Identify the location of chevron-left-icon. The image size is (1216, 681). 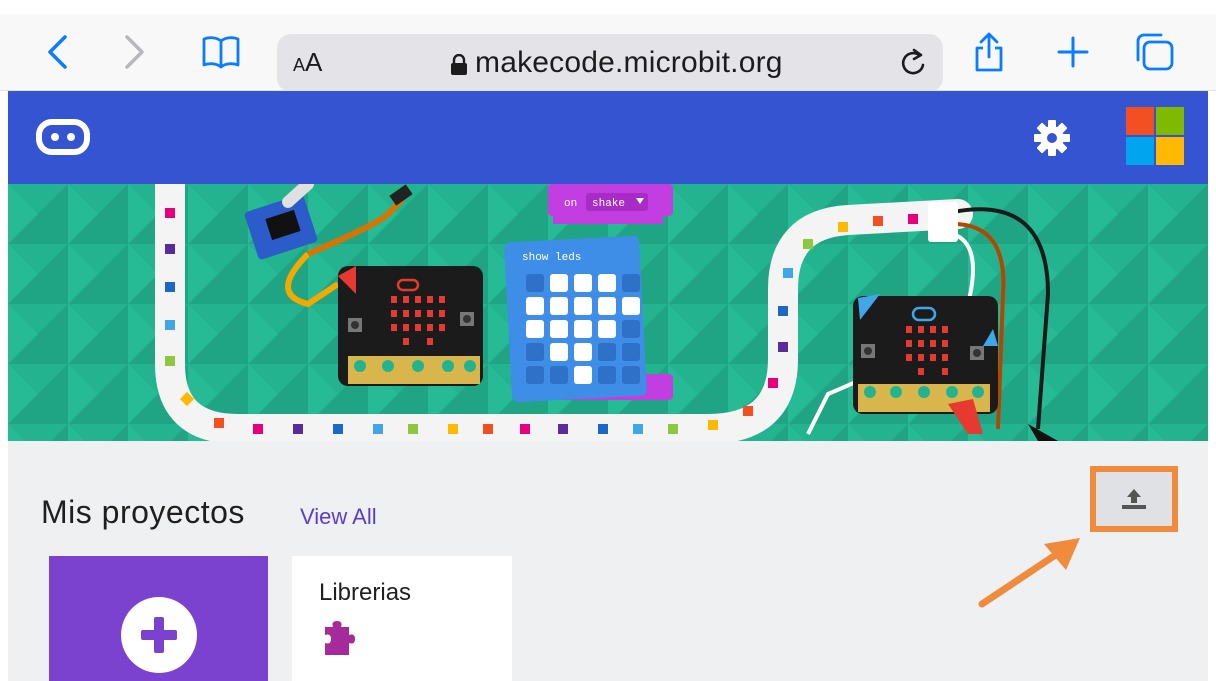
(57, 52).